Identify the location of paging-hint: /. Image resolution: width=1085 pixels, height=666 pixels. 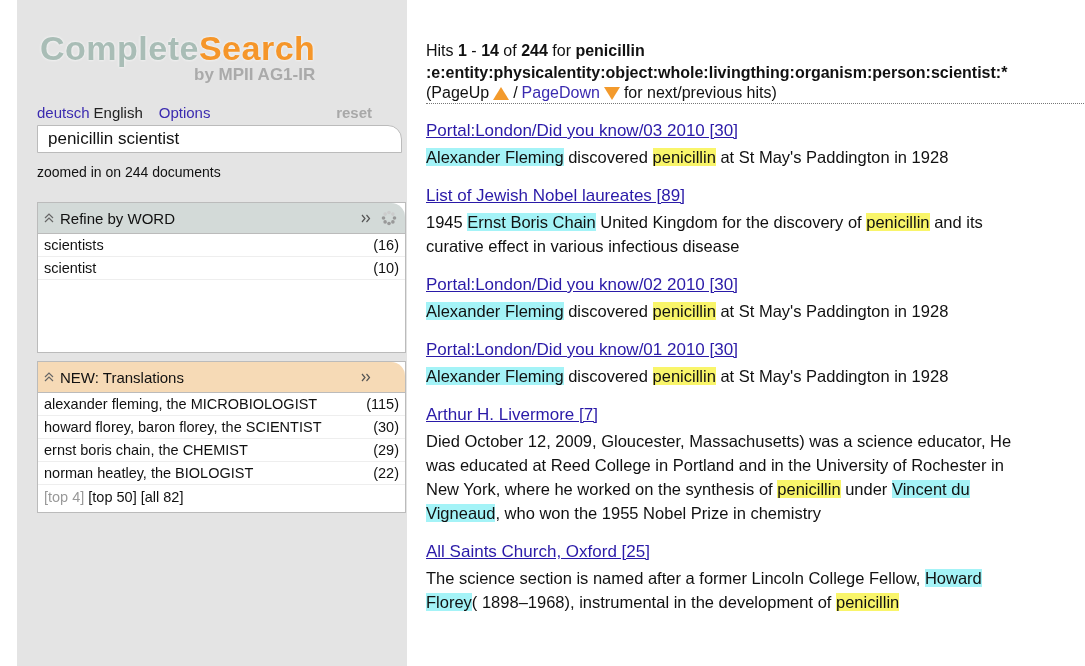
(515, 93).